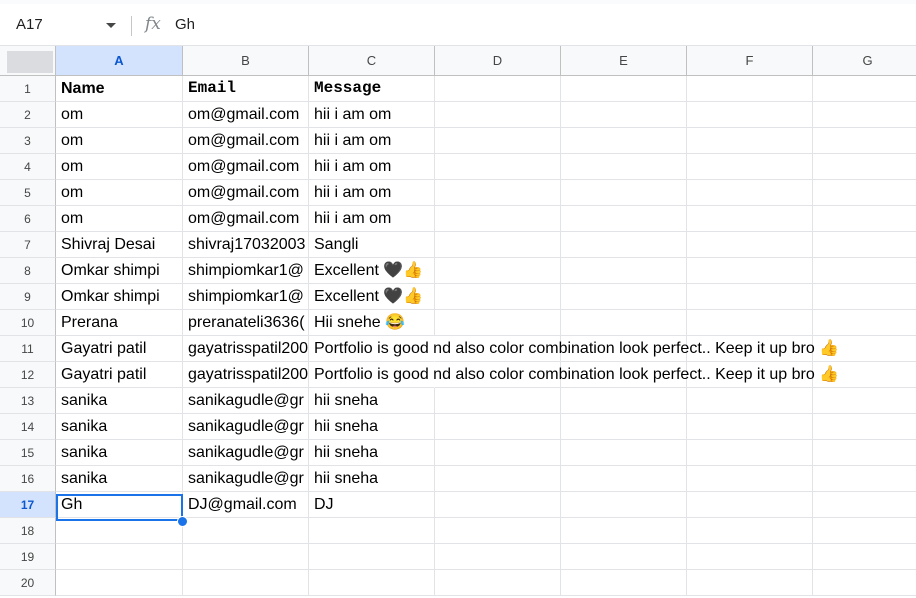 The image size is (916, 598). What do you see at coordinates (372, 245) in the screenshot?
I see `cell-c7: Sangli` at bounding box center [372, 245].